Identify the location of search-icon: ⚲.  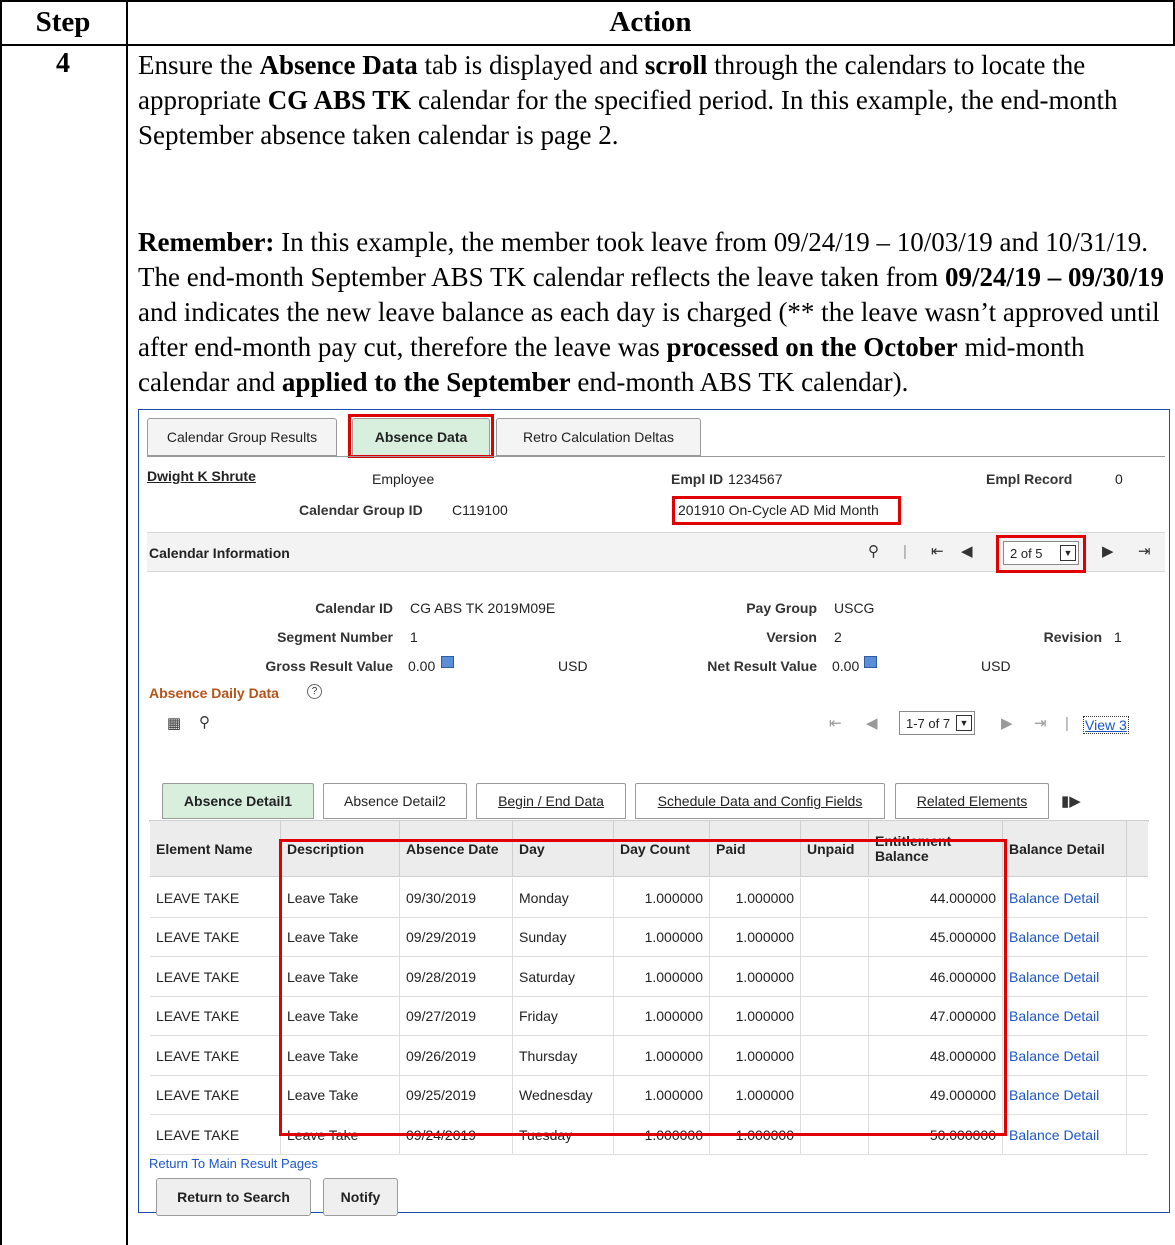
(873, 552).